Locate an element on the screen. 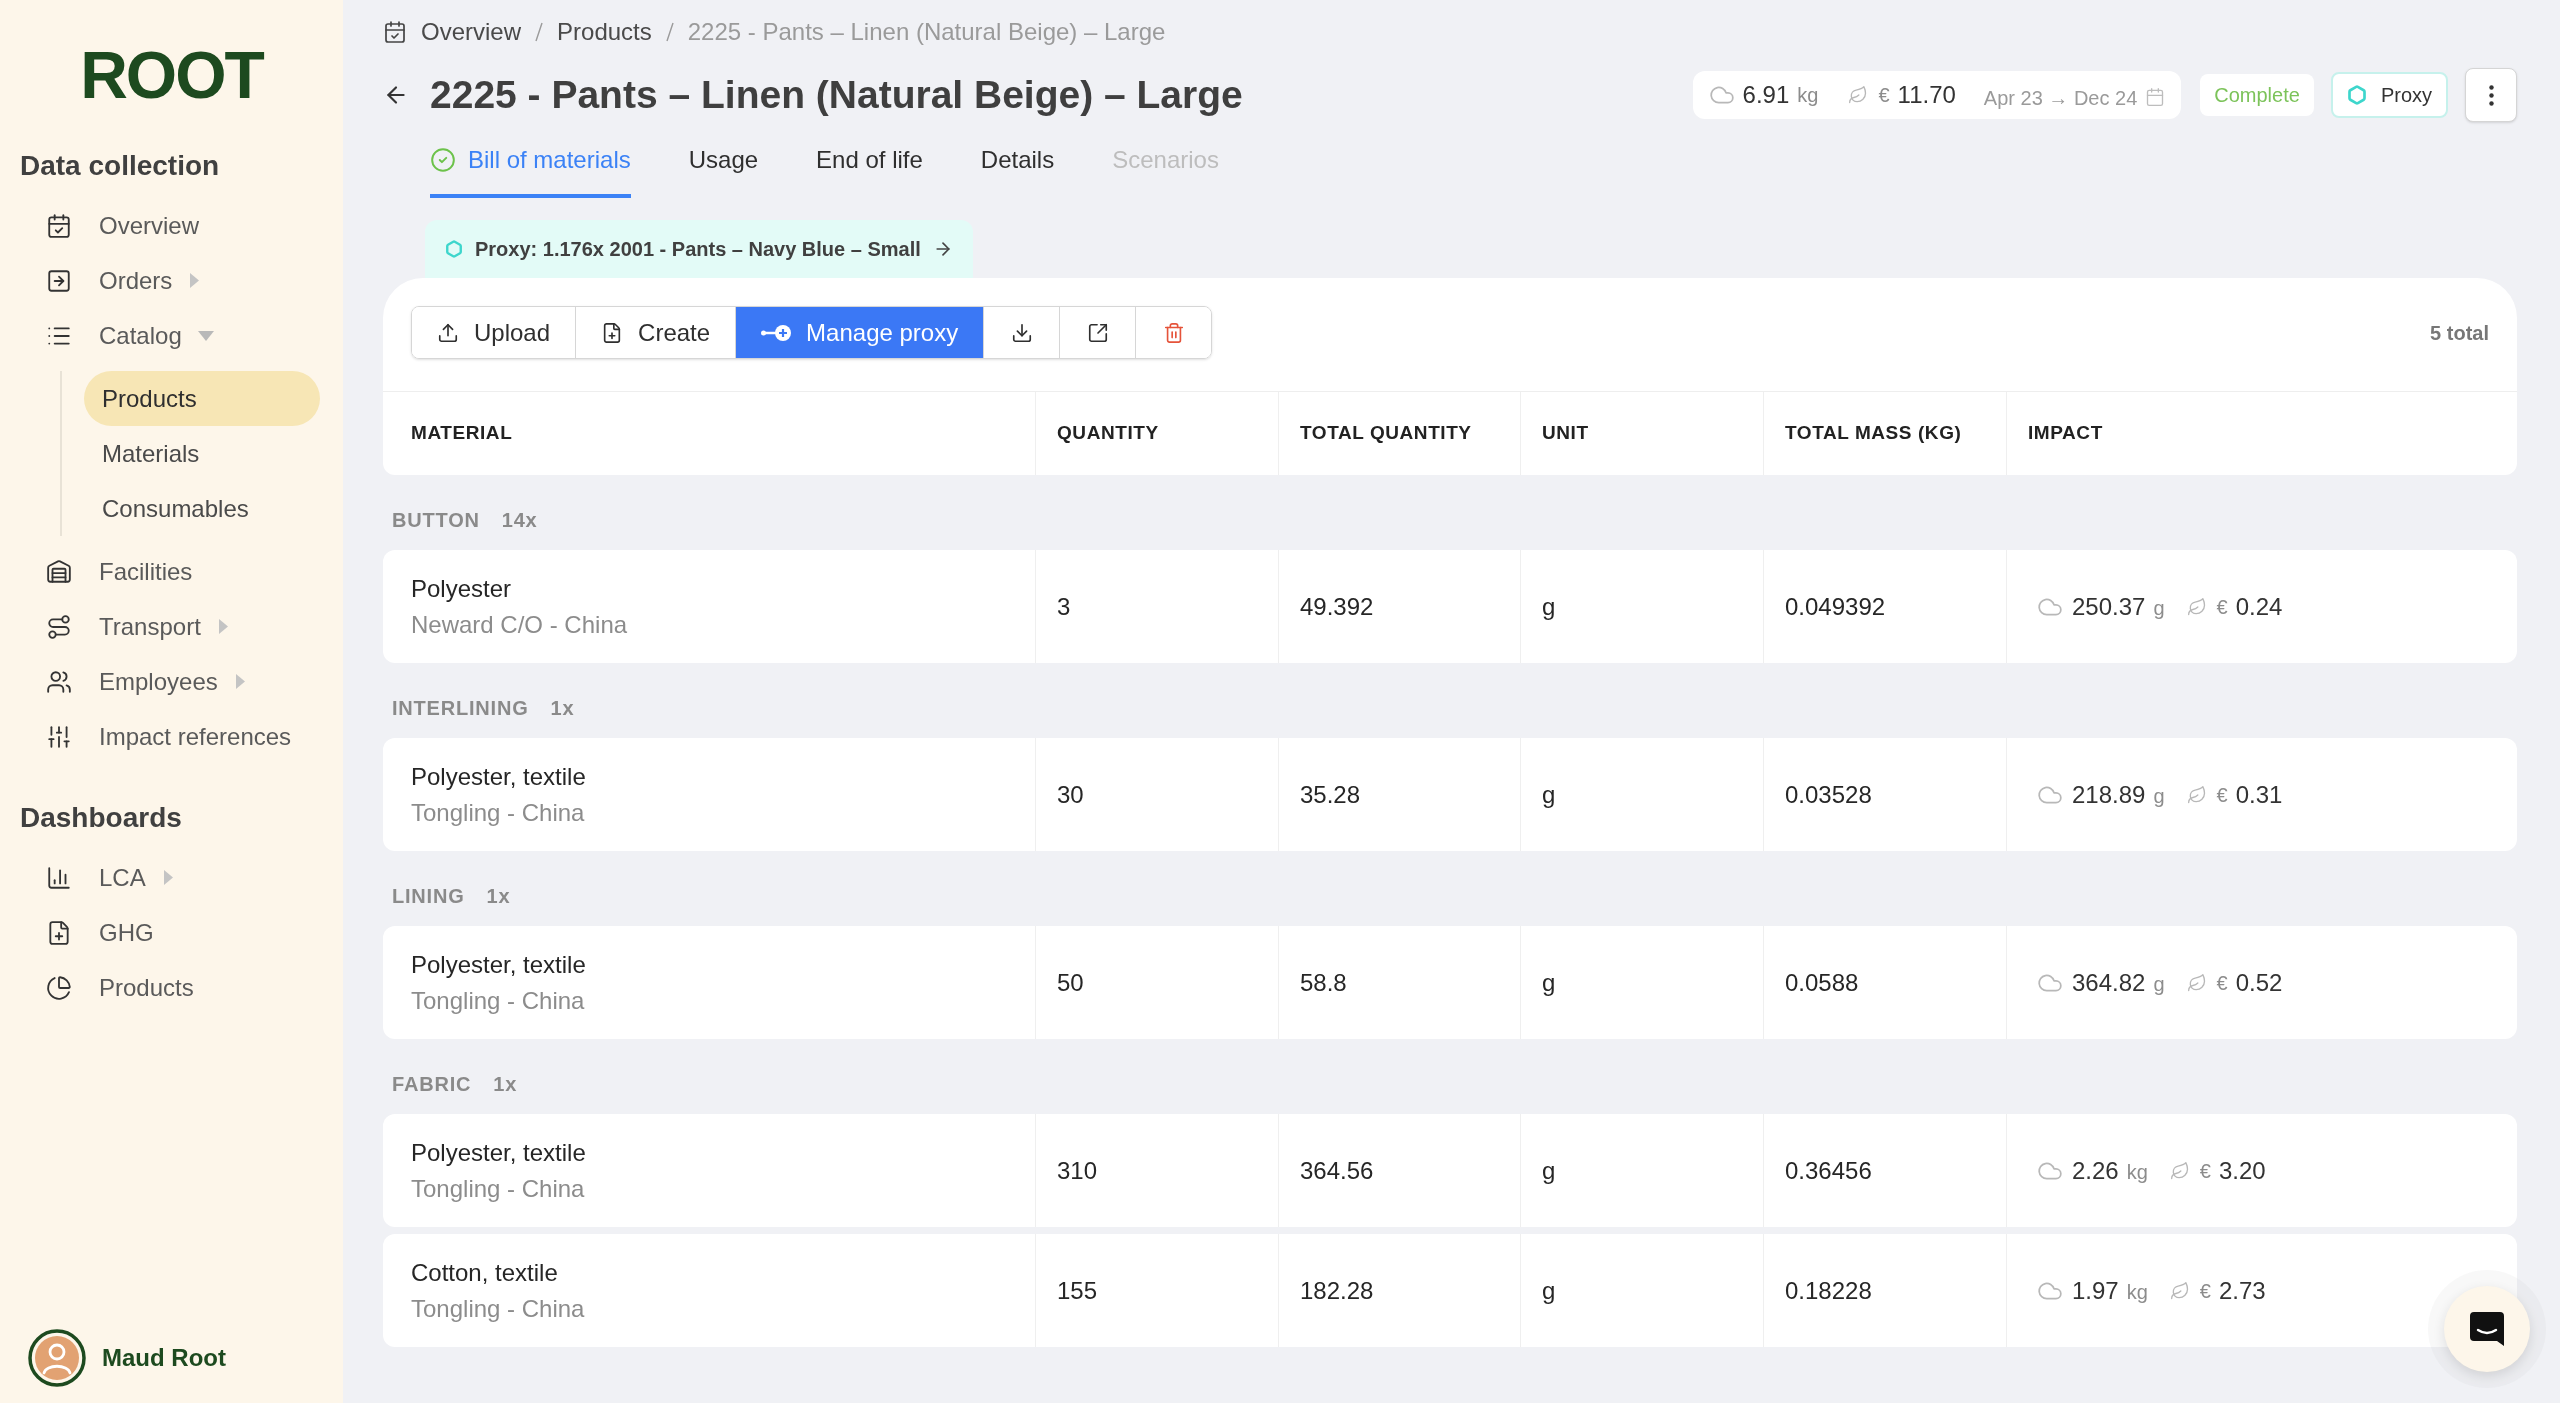 The image size is (2560, 1403). tab: End of life is located at coordinates (869, 170).